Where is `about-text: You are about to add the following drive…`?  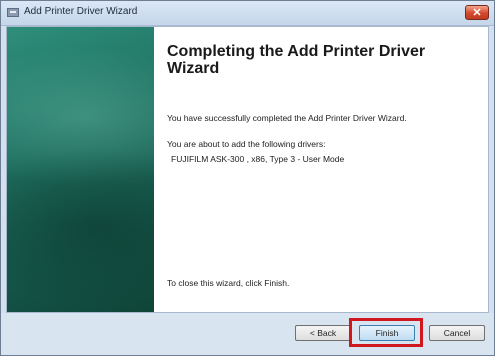 about-text: You are about to add the following drive… is located at coordinates (246, 144).